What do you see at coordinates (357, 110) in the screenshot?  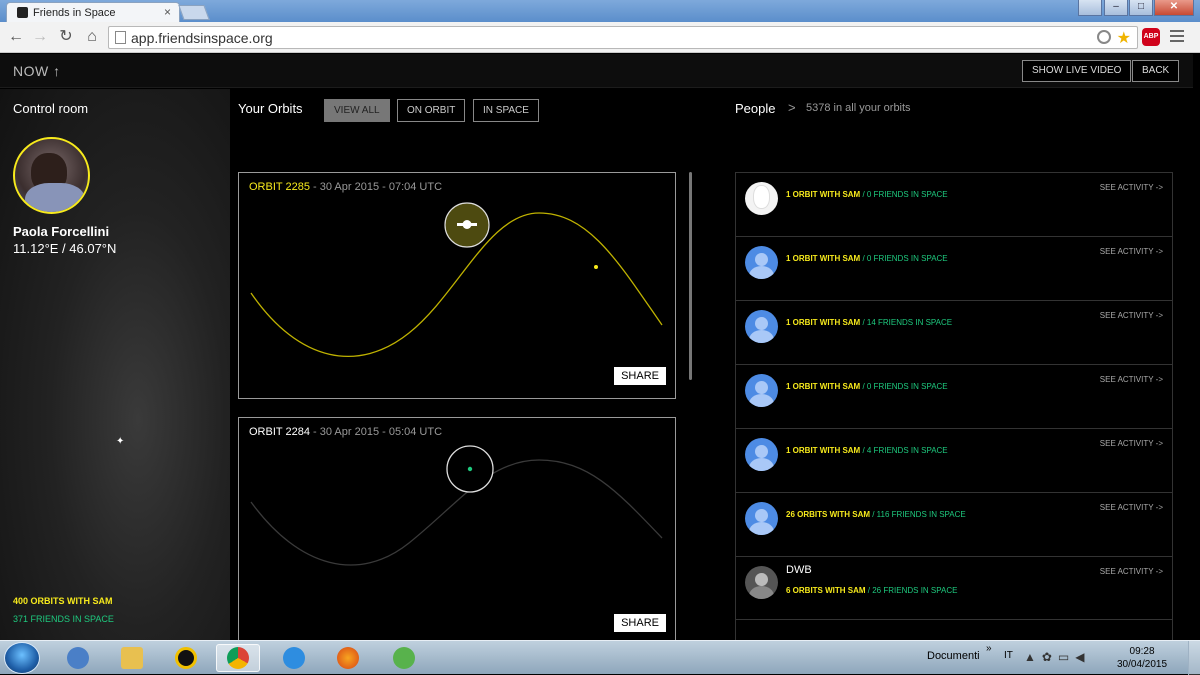 I see `filter-view-all: VIEW ALL` at bounding box center [357, 110].